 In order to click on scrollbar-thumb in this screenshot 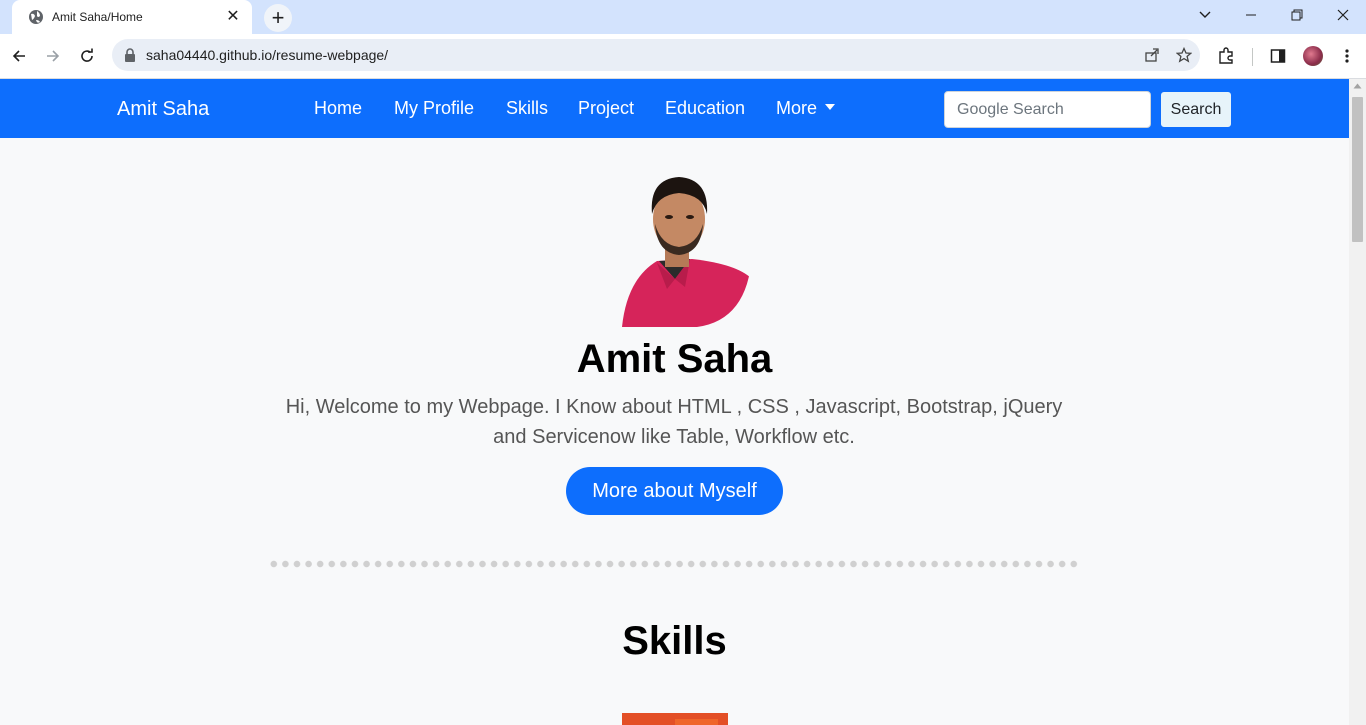, I will do `click(1357, 169)`.